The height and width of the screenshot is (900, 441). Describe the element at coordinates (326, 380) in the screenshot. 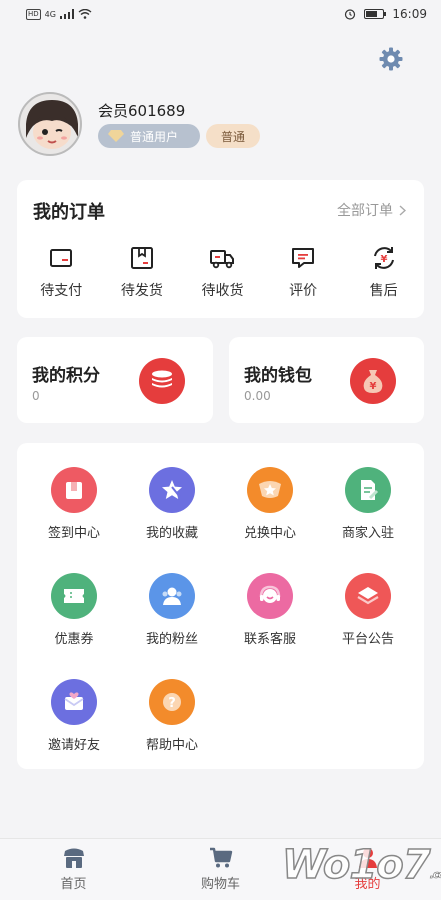

I see `wallet-card: 我的钱包 0.00 ¥` at that location.